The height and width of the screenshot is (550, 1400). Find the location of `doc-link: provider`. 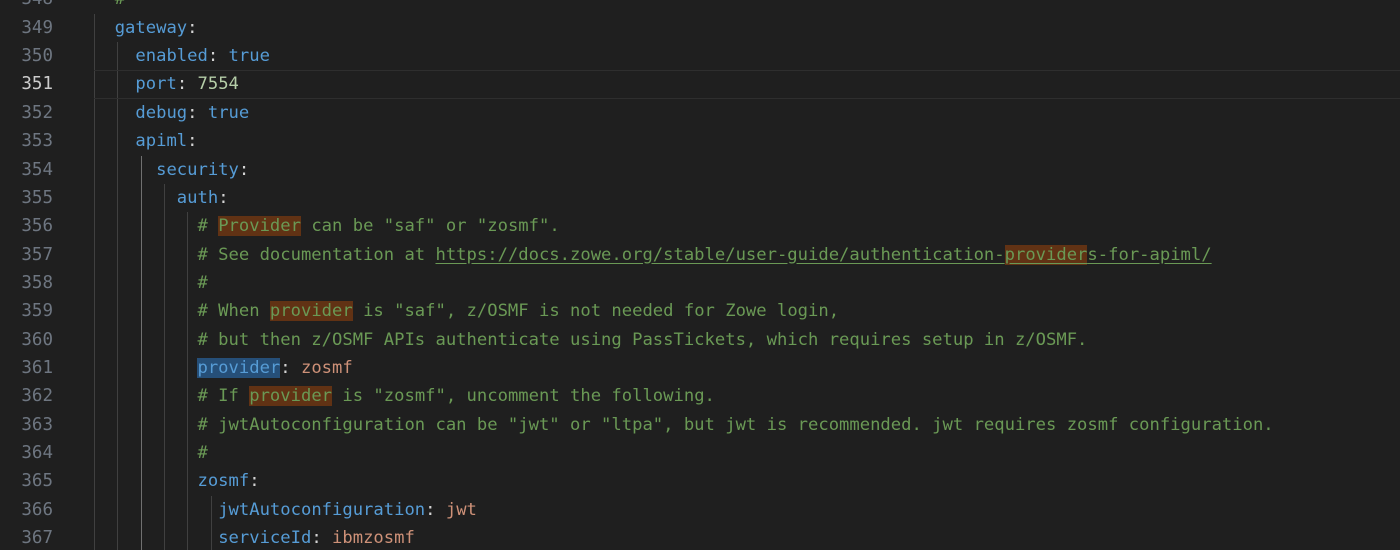

doc-link: provider is located at coordinates (1046, 254).